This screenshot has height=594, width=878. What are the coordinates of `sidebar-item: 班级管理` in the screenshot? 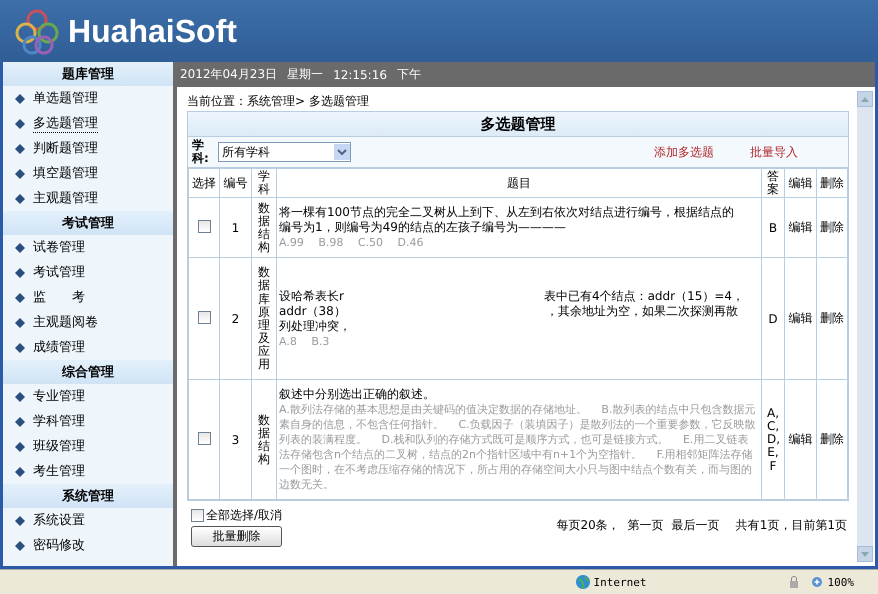 It's located at (59, 446).